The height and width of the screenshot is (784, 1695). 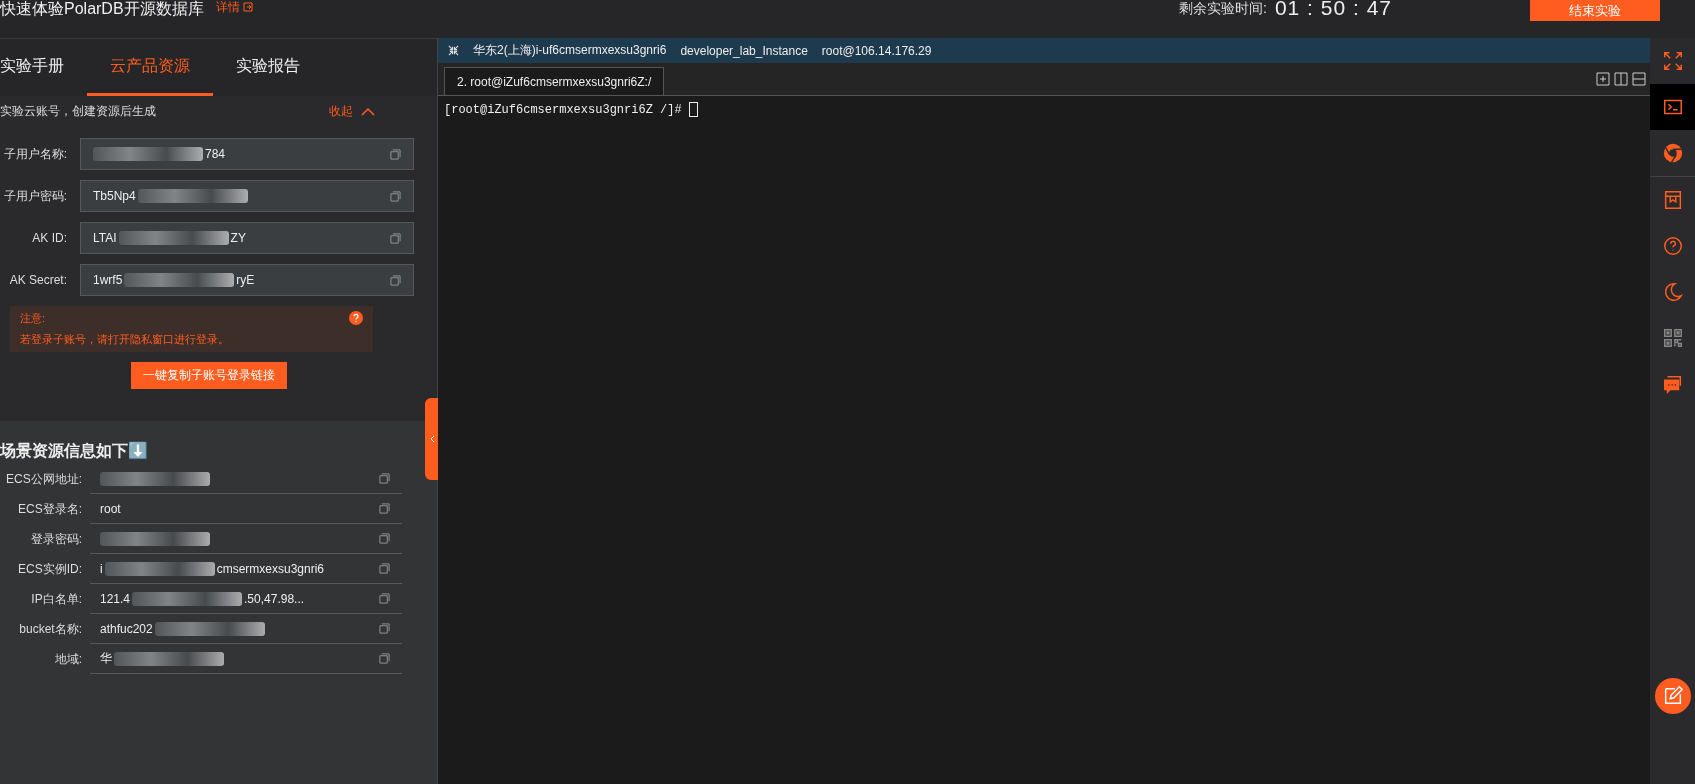 I want to click on field-value: 华, so click(x=106, y=658).